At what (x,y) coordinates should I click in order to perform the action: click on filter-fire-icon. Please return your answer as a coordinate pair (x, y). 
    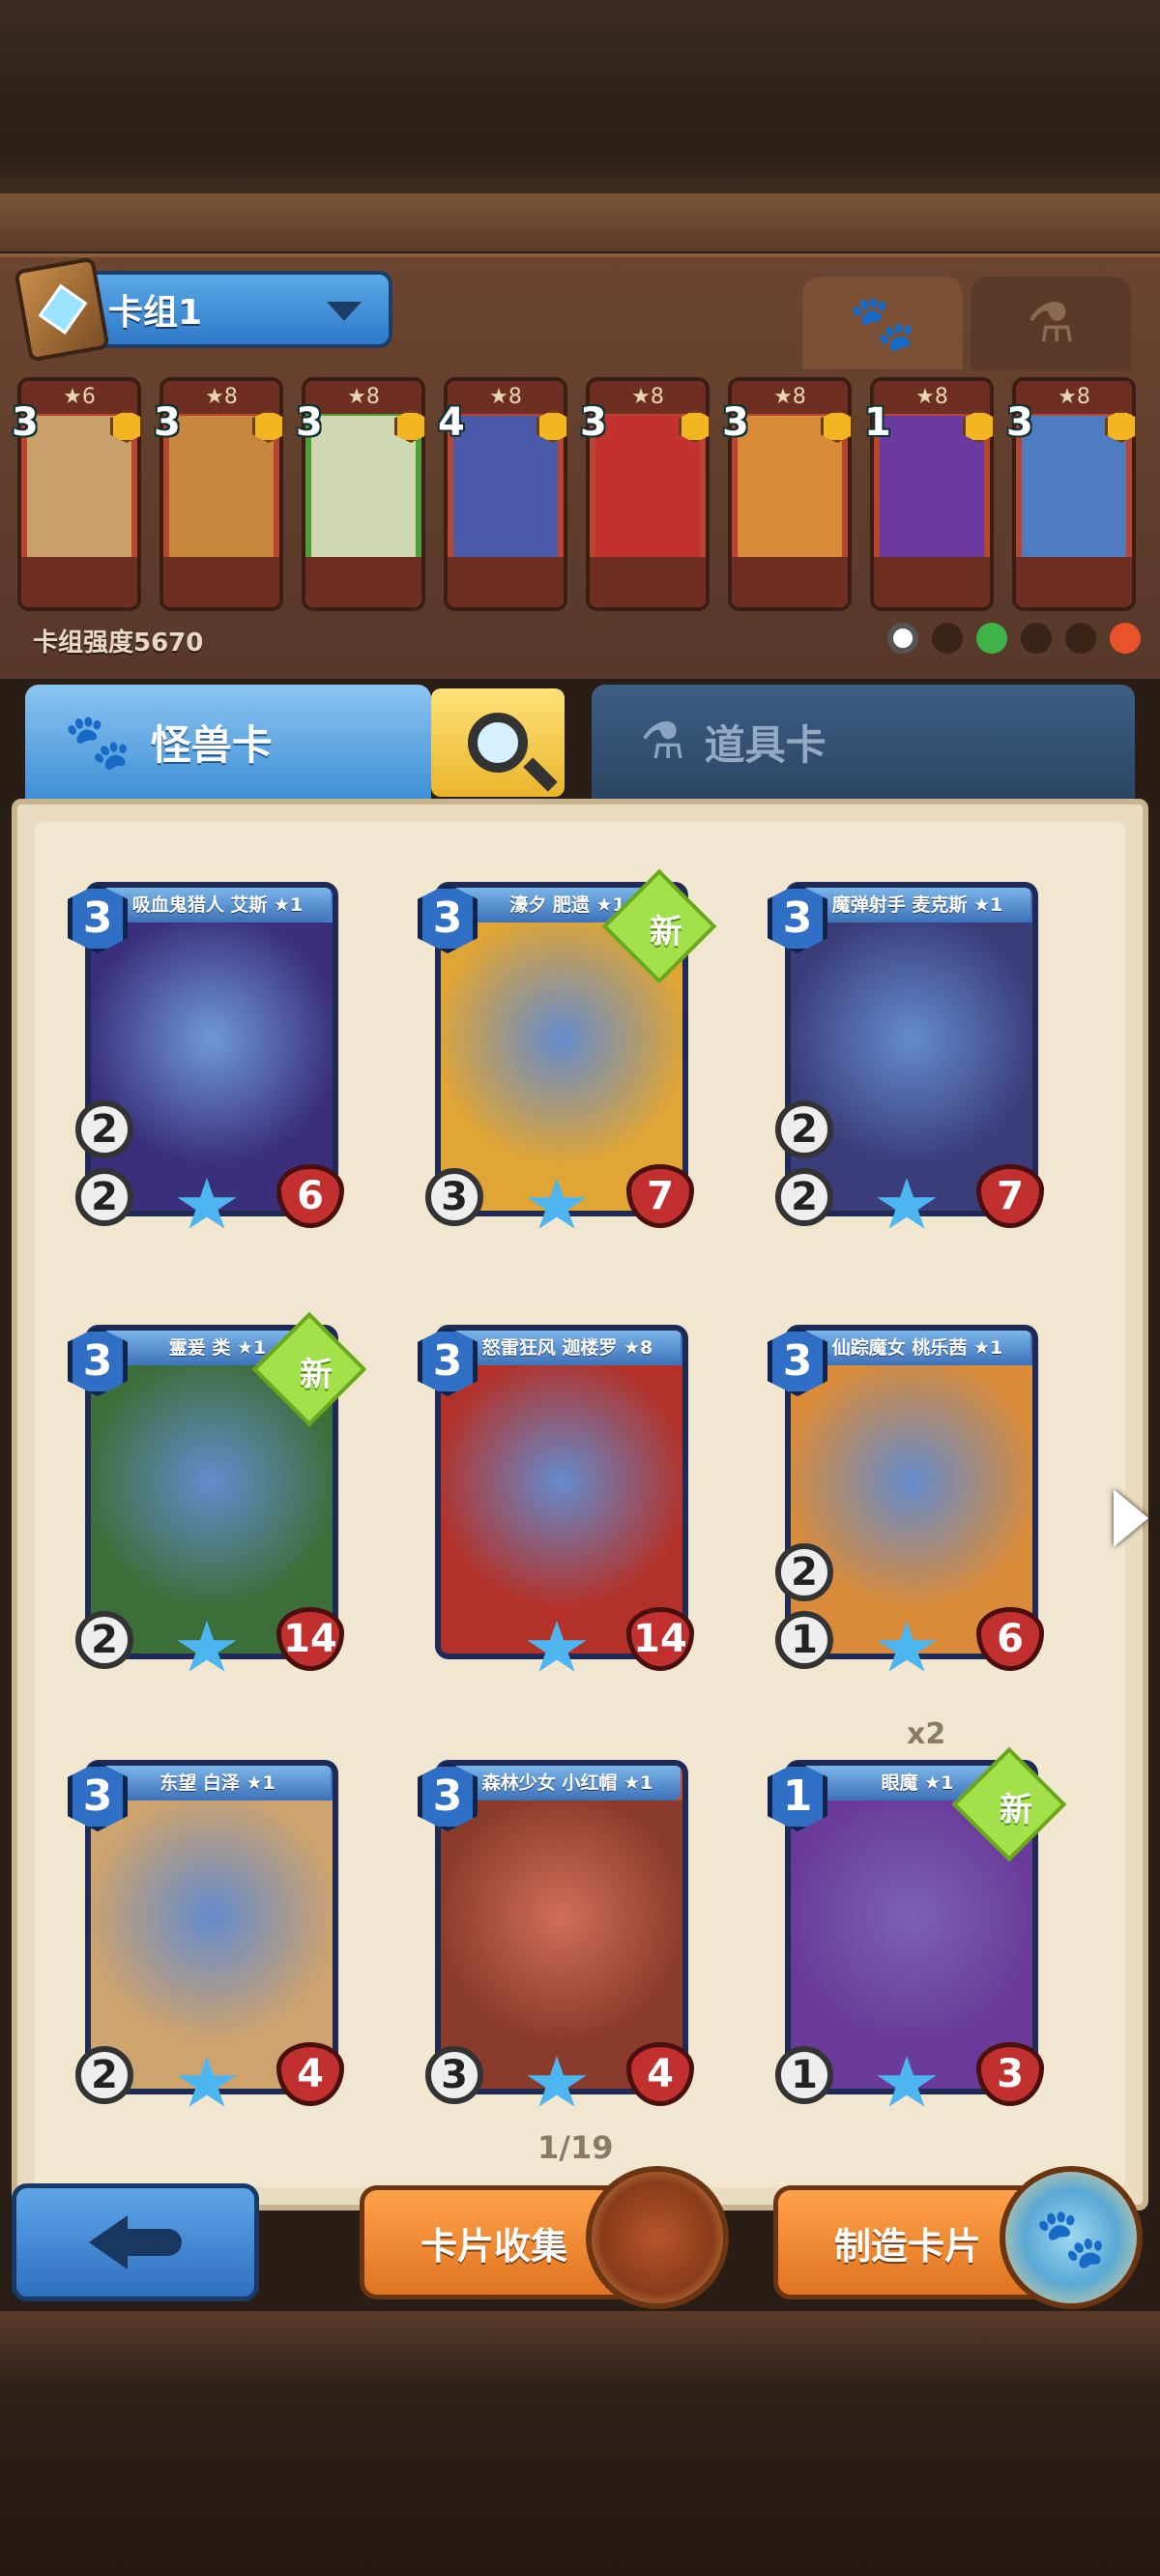
    Looking at the image, I should click on (1125, 638).